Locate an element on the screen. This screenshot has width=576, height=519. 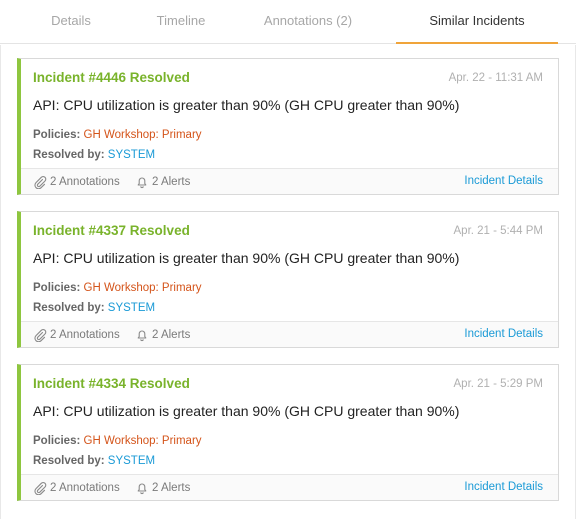
incident-title: Incident #4337 Resolved is located at coordinates (111, 230).